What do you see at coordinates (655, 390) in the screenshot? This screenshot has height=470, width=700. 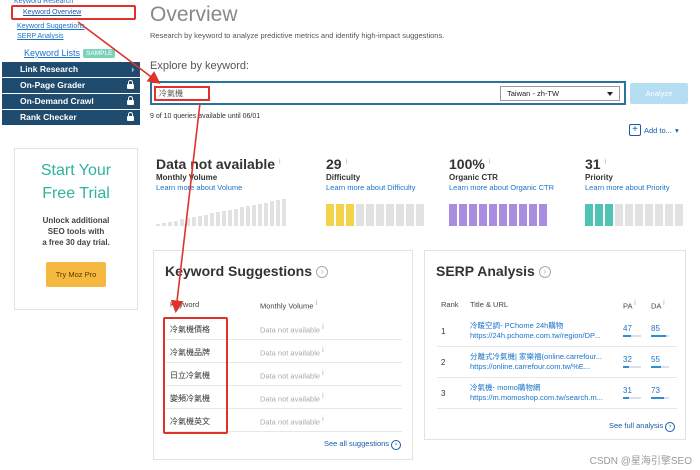 I see `da-cell: 73` at bounding box center [655, 390].